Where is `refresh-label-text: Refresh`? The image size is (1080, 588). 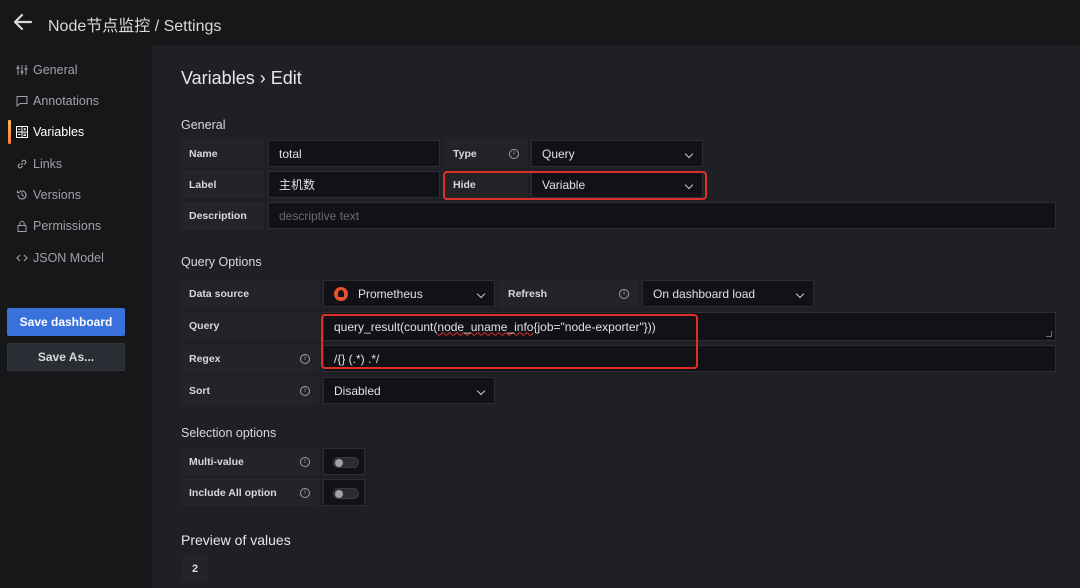
refresh-label-text: Refresh is located at coordinates (528, 293).